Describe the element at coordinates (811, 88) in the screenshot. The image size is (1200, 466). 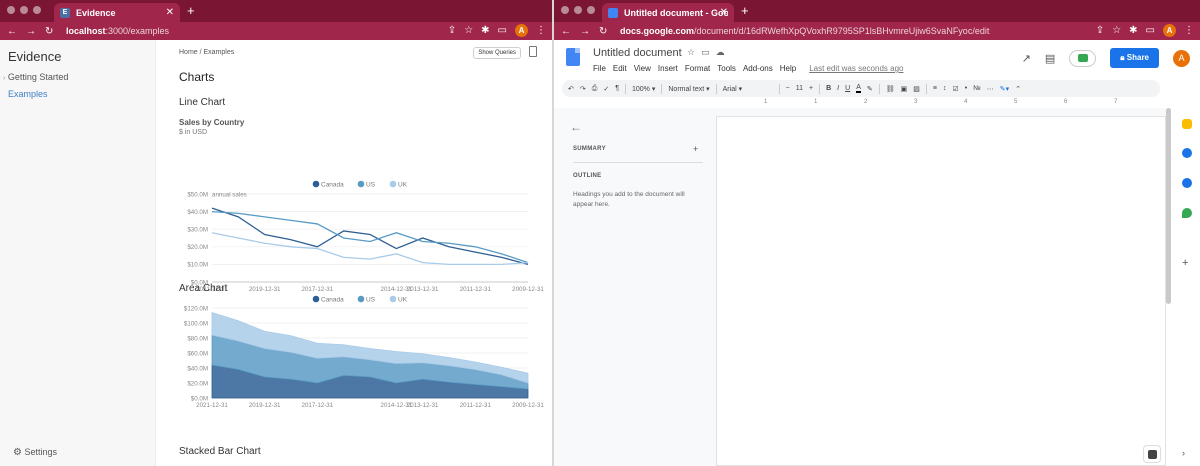
I see `font-size-increase-button: +` at that location.